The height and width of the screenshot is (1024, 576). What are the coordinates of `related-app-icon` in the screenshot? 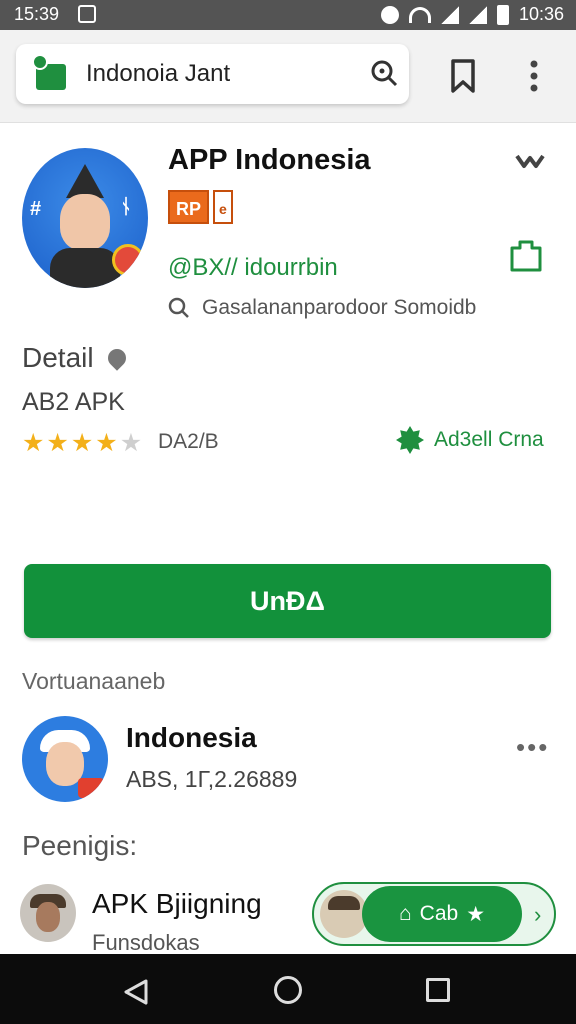 It's located at (65, 759).